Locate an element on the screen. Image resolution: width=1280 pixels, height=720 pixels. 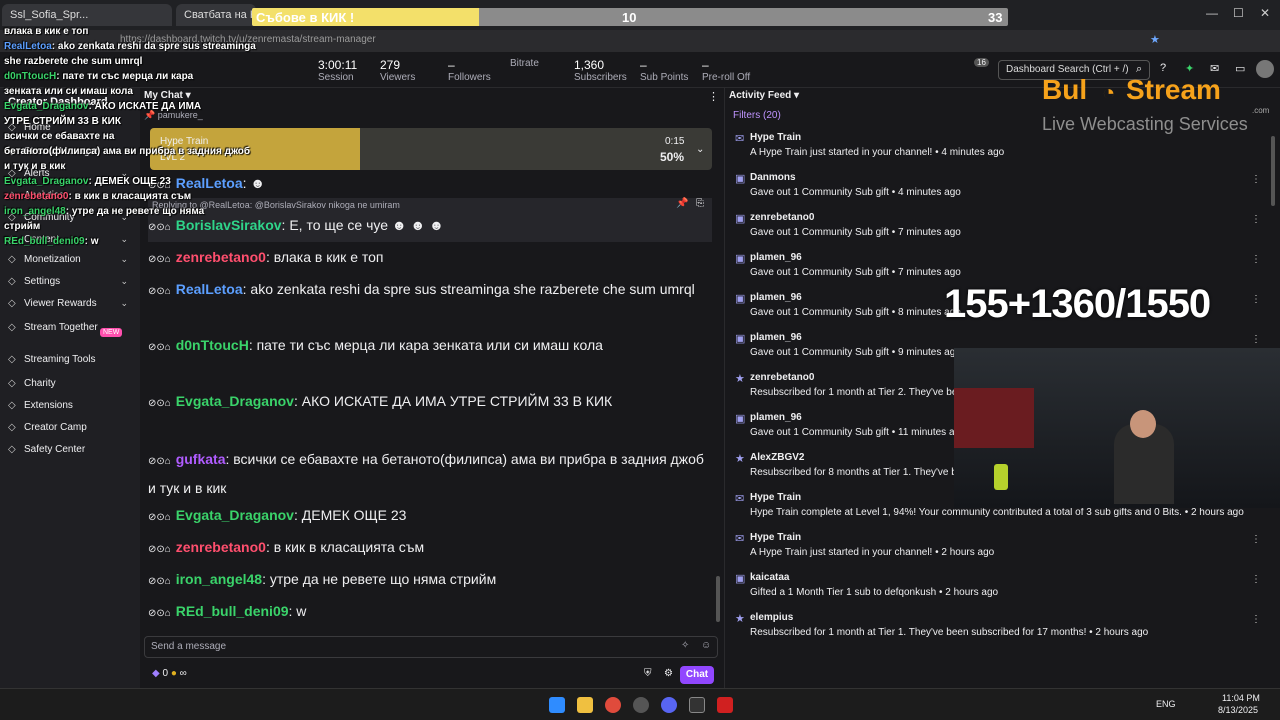
sidebar-item-content: ◇ Content ⌄ is located at coordinates (70, 244).